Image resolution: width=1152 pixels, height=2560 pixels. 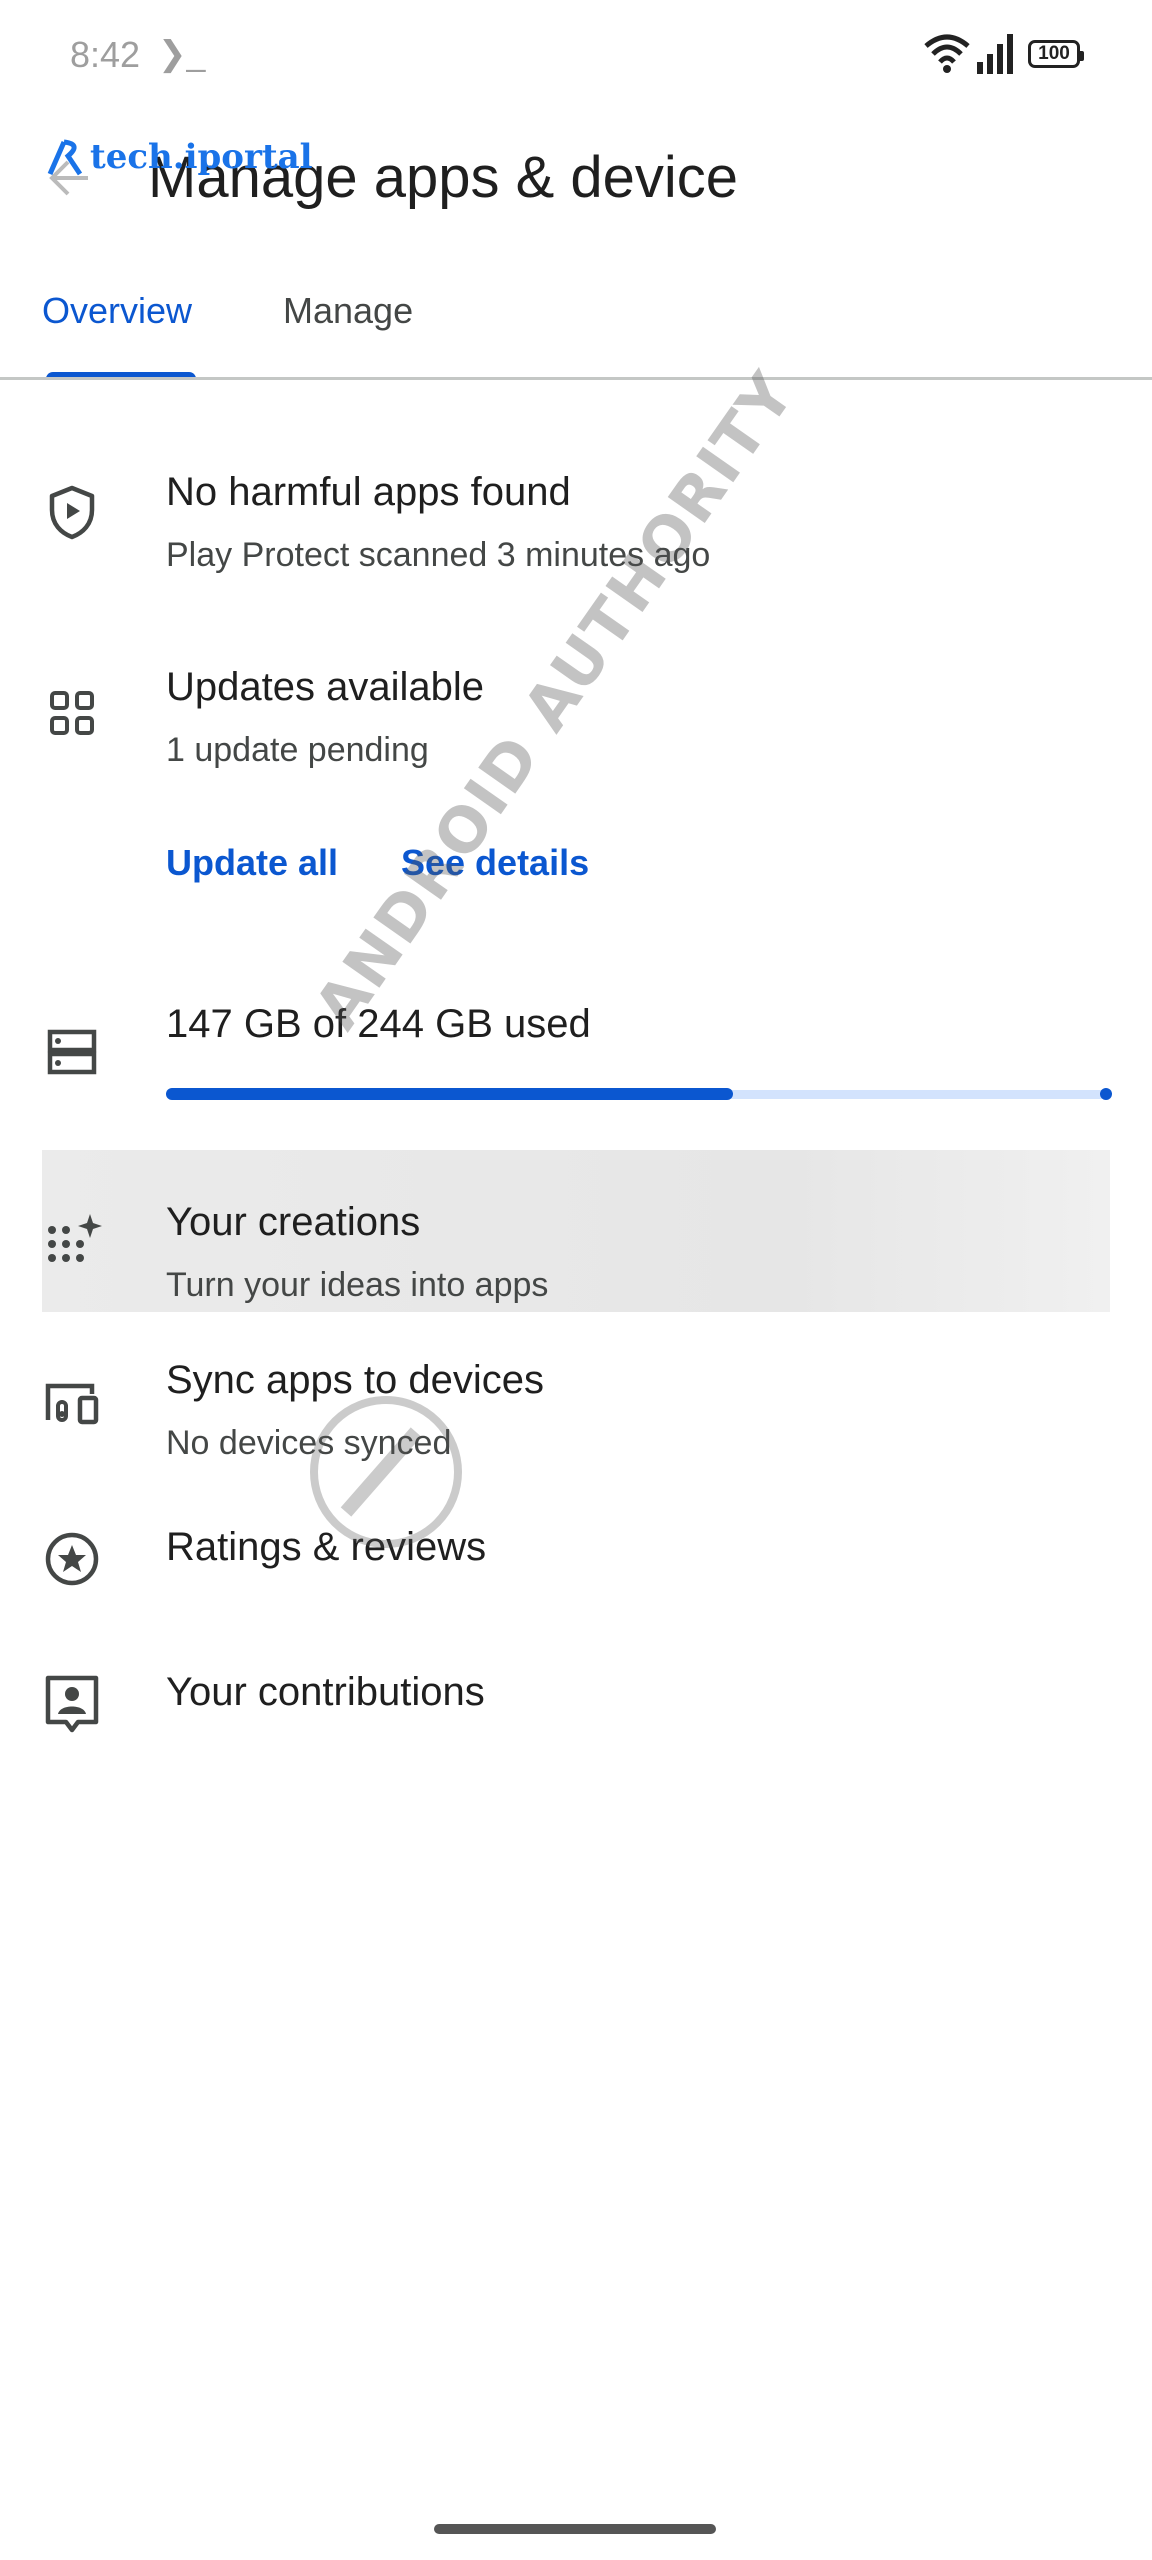 I want to click on signal-icon, so click(x=995, y=54).